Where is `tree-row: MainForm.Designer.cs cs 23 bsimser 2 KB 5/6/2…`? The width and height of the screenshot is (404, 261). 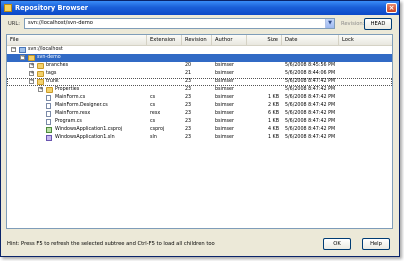 tree-row: MainForm.Designer.cs cs 23 bsimser 2 KB 5/6/2… is located at coordinates (199, 106).